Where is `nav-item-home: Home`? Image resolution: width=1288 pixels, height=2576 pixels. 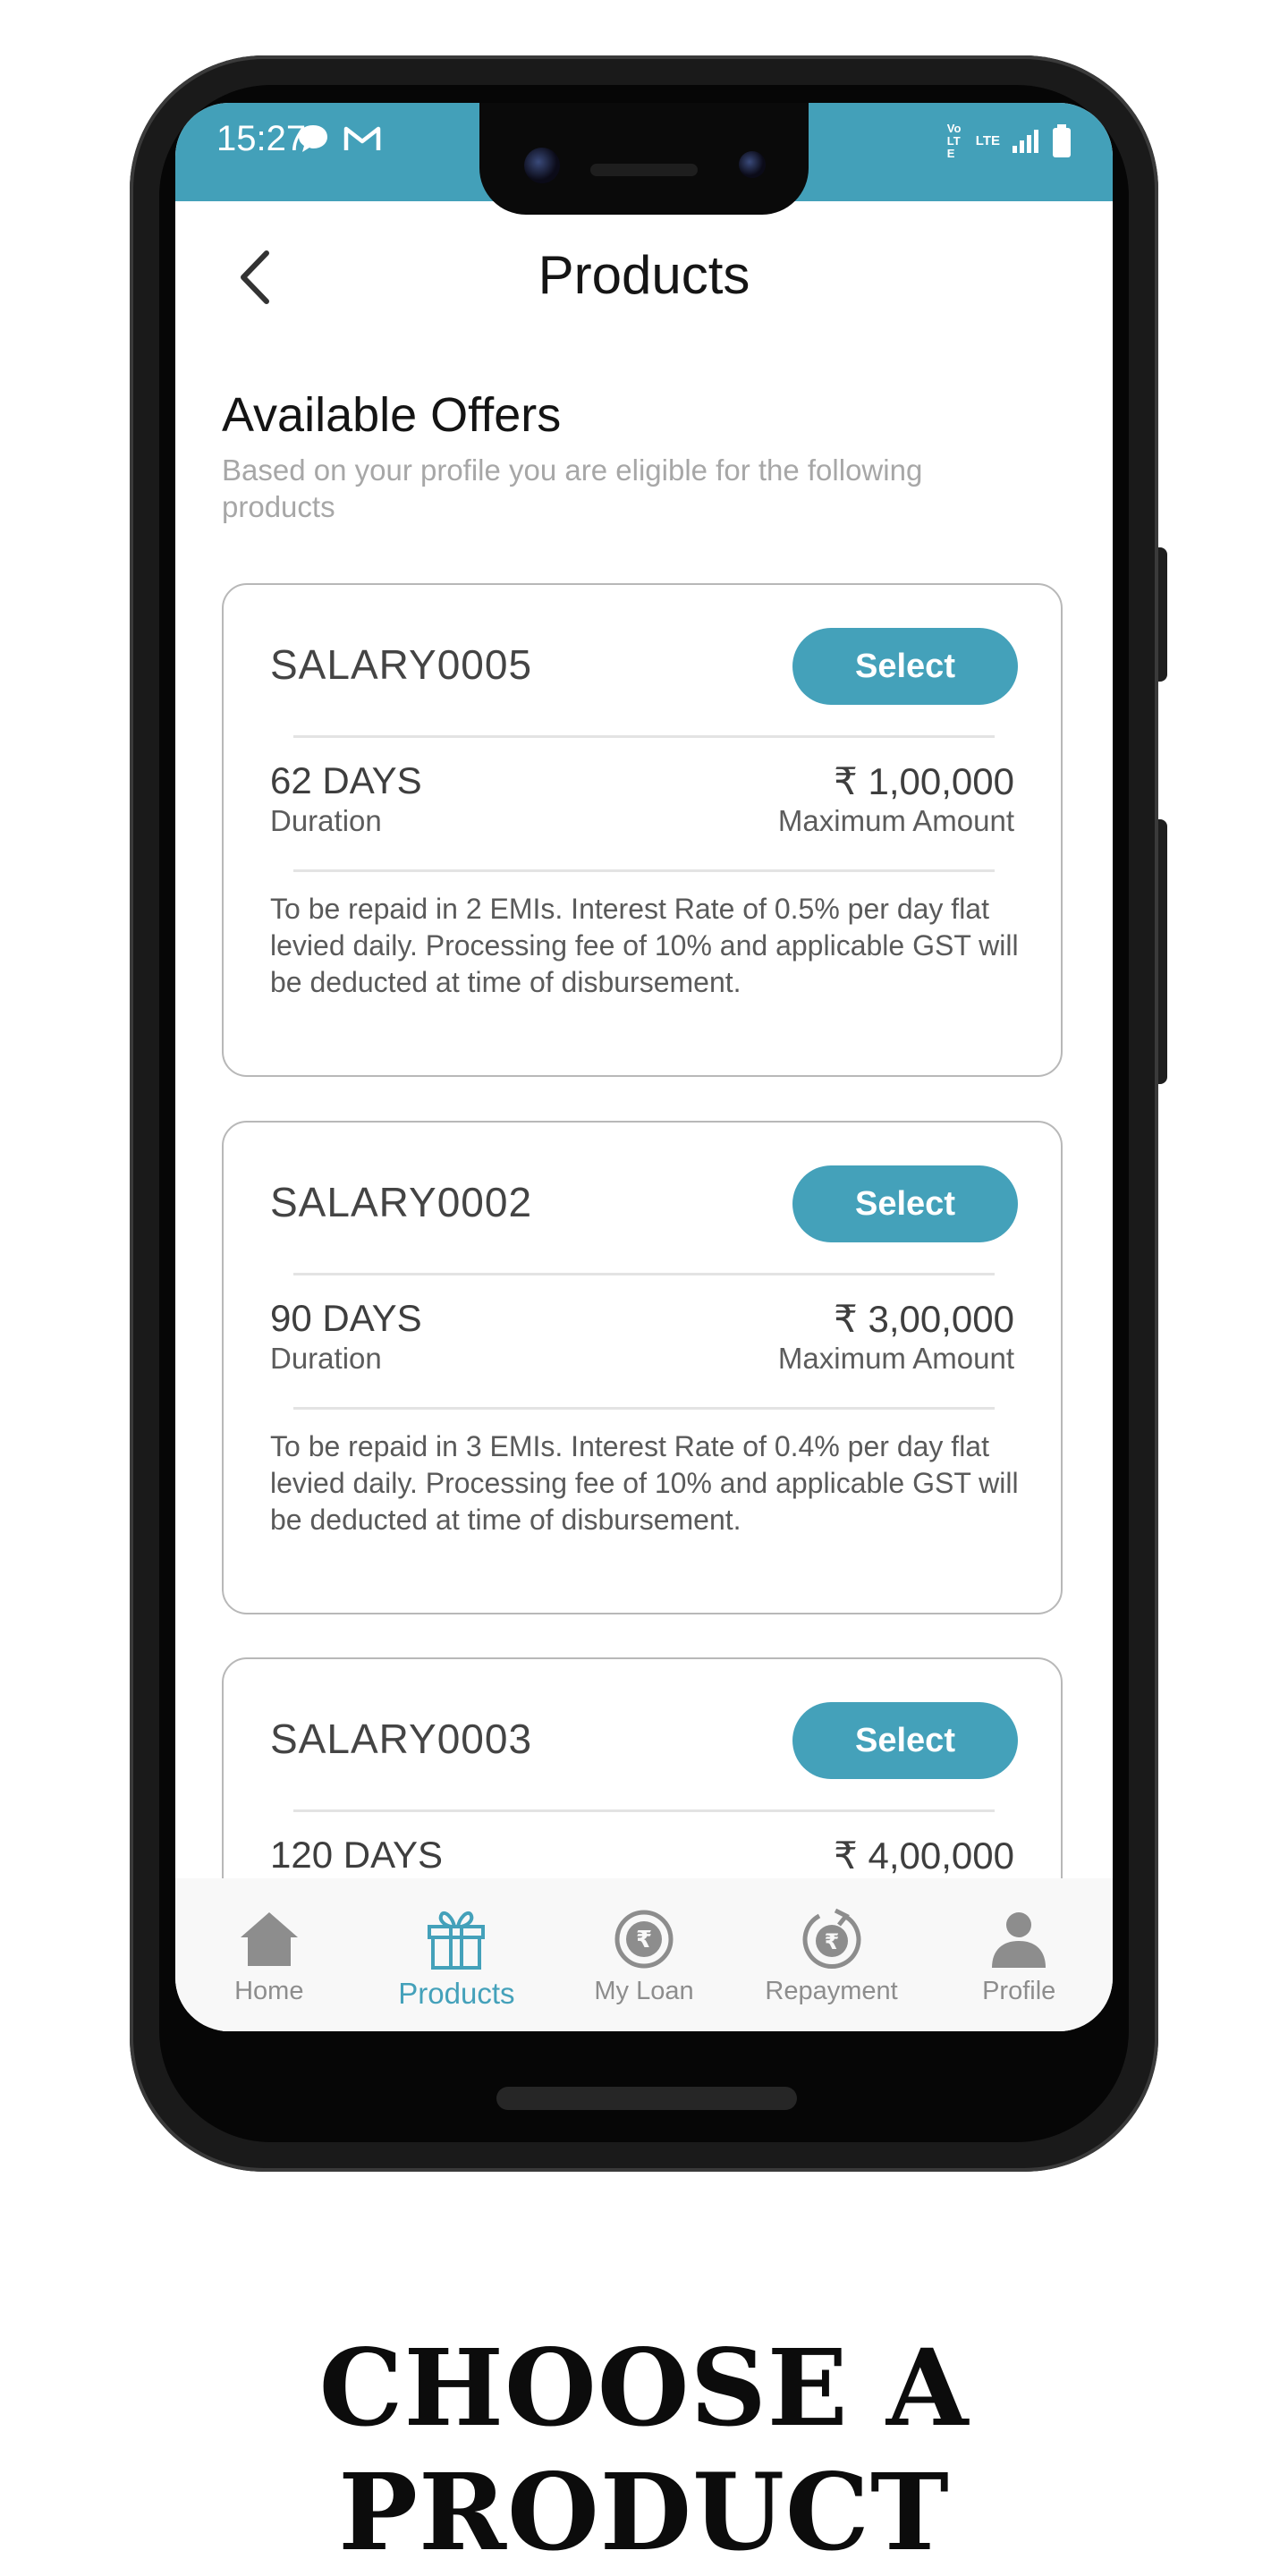
nav-item-home: Home is located at coordinates (269, 1954).